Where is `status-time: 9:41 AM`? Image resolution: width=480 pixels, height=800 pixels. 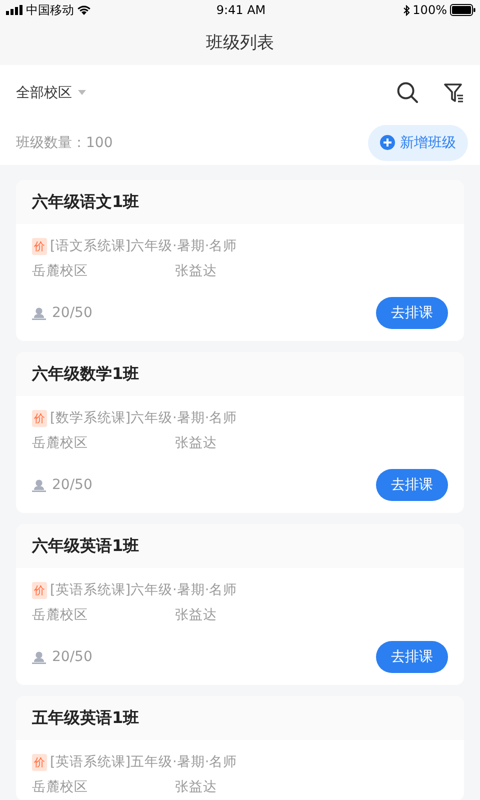
status-time: 9:41 AM is located at coordinates (241, 10).